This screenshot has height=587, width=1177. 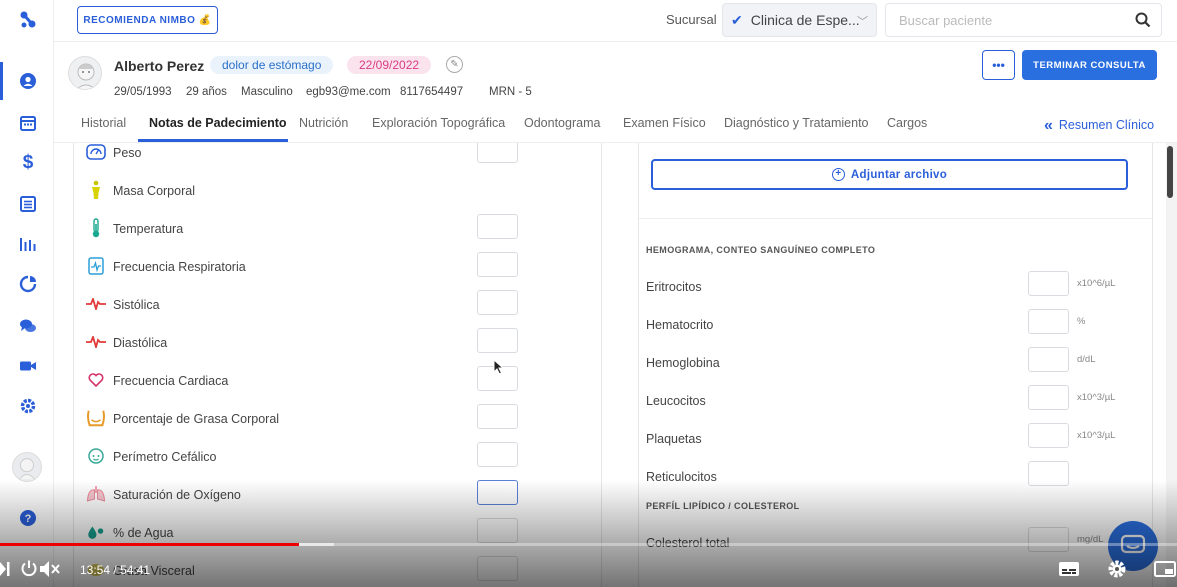 I want to click on recommend-nimbo-button: RECOMIENDA NIMBO 💰, so click(x=147, y=20).